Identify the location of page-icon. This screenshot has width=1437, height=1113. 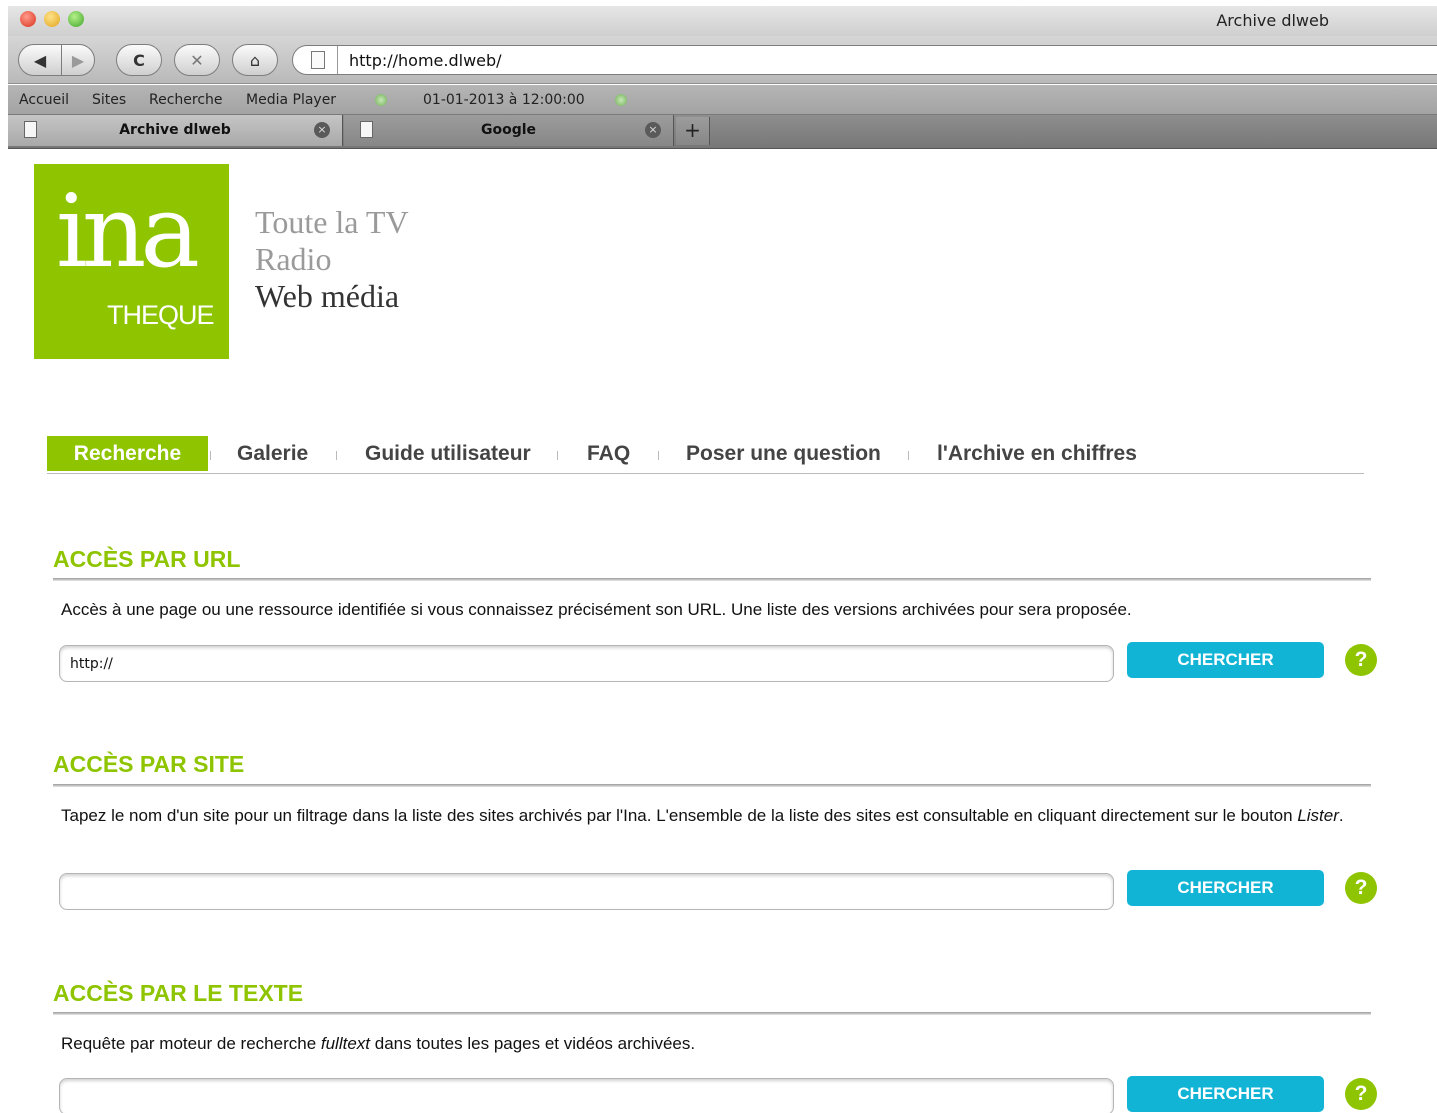
(318, 60).